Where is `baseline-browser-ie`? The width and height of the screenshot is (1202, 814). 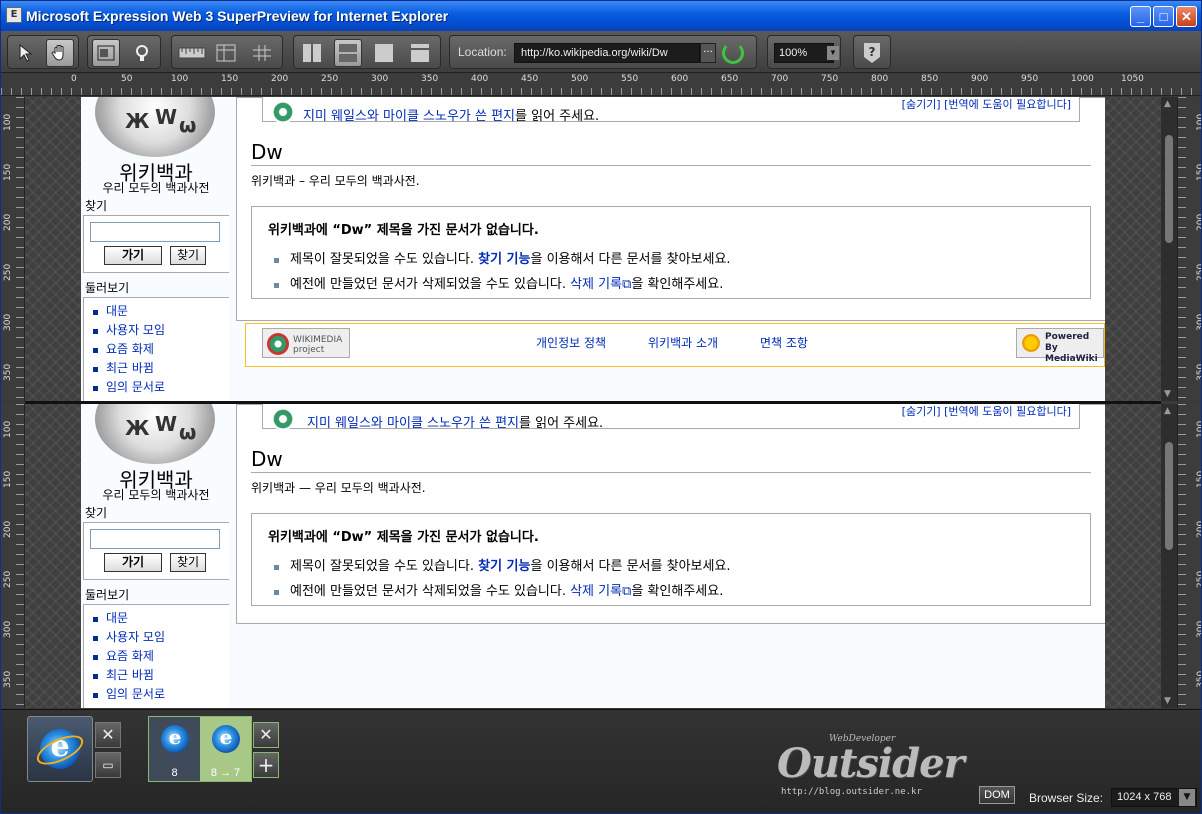
baseline-browser-ie is located at coordinates (60, 749).